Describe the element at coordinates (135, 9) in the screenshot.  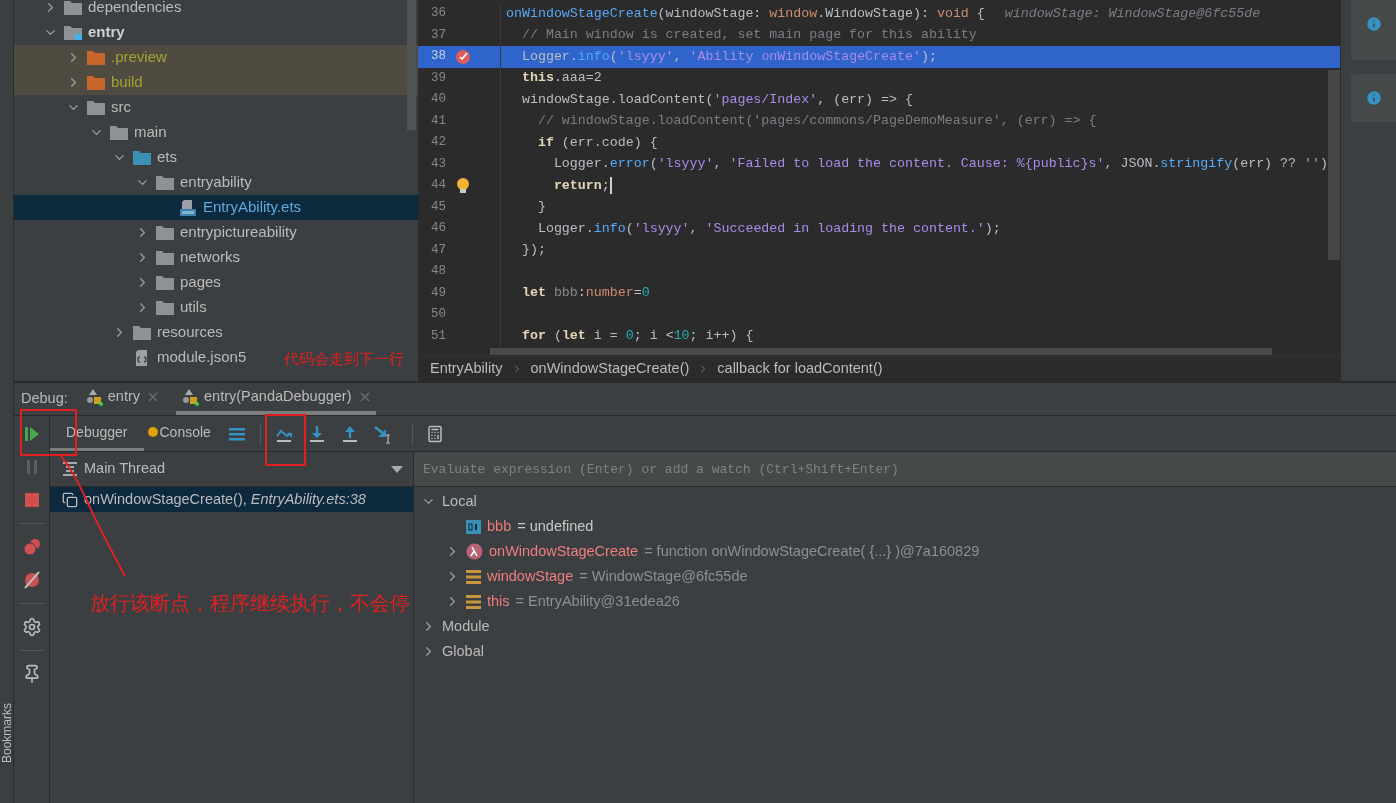
I see `tree-label: dependencies` at that location.